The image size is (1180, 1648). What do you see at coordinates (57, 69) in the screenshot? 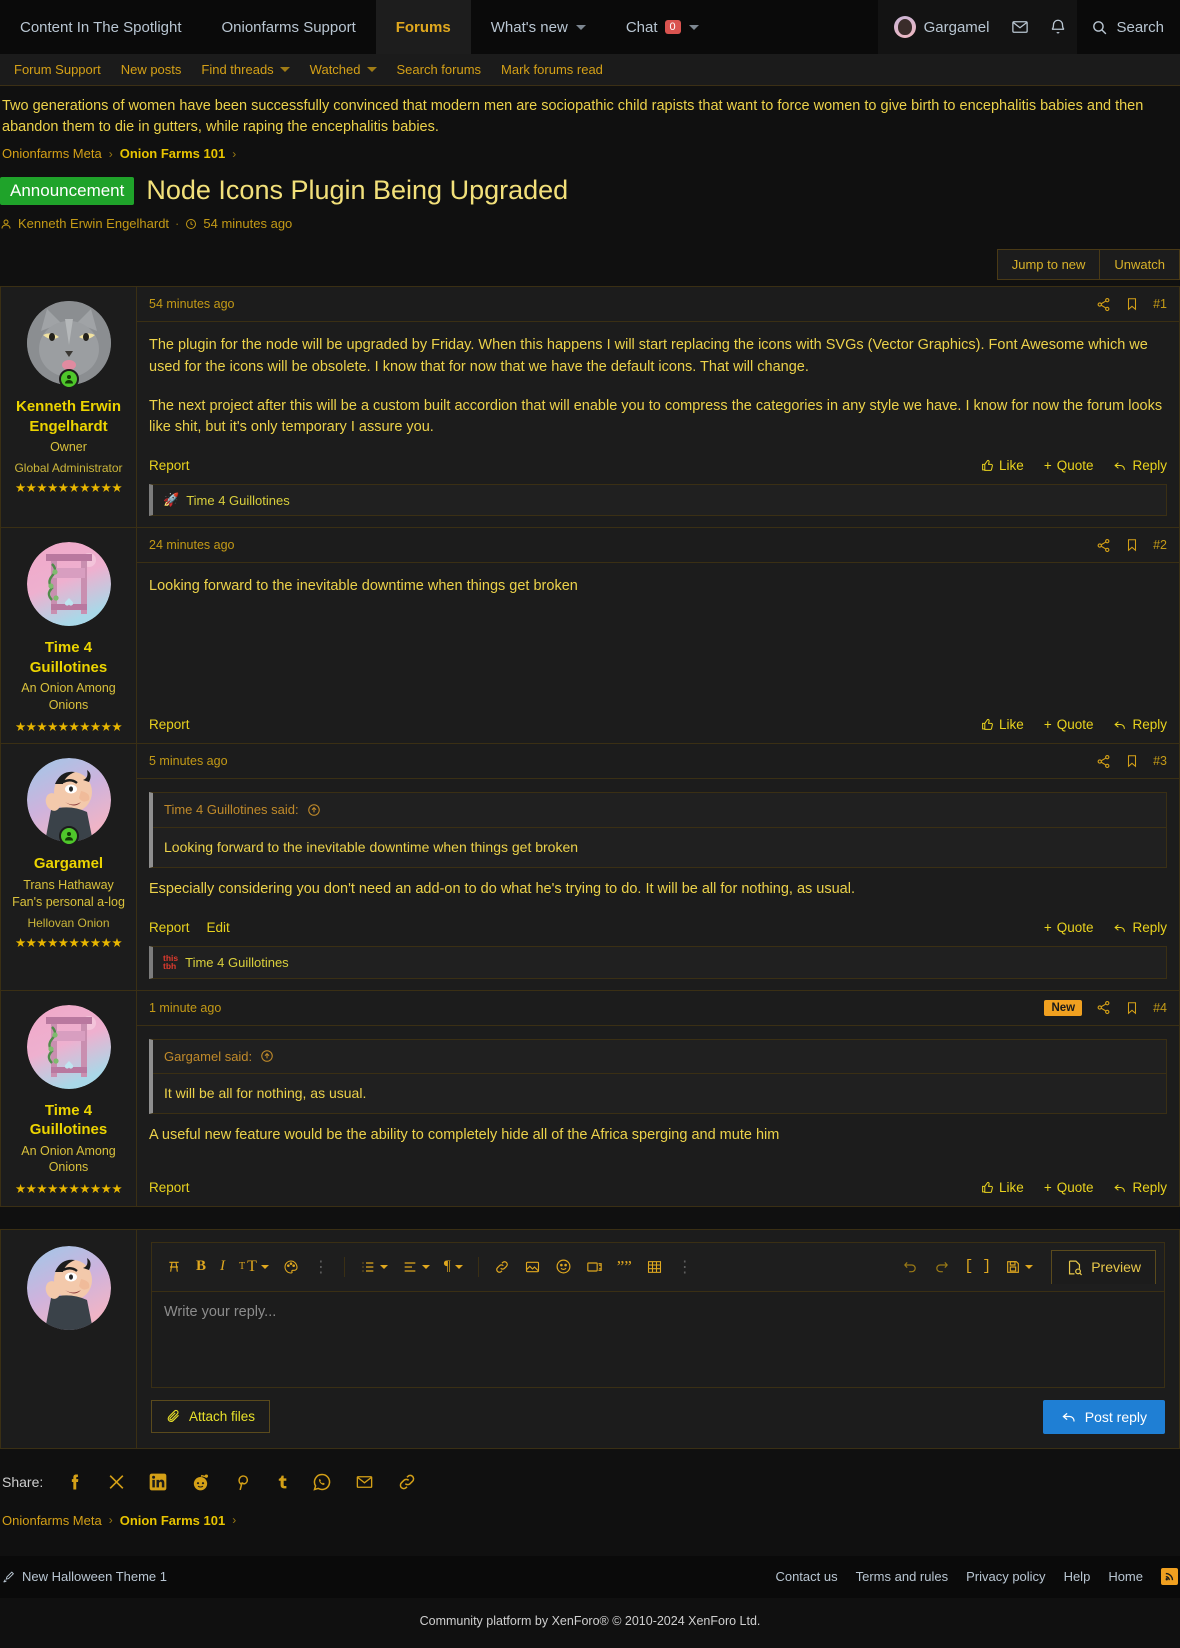
I see `subnav-item-forum-support: Forum Support` at bounding box center [57, 69].